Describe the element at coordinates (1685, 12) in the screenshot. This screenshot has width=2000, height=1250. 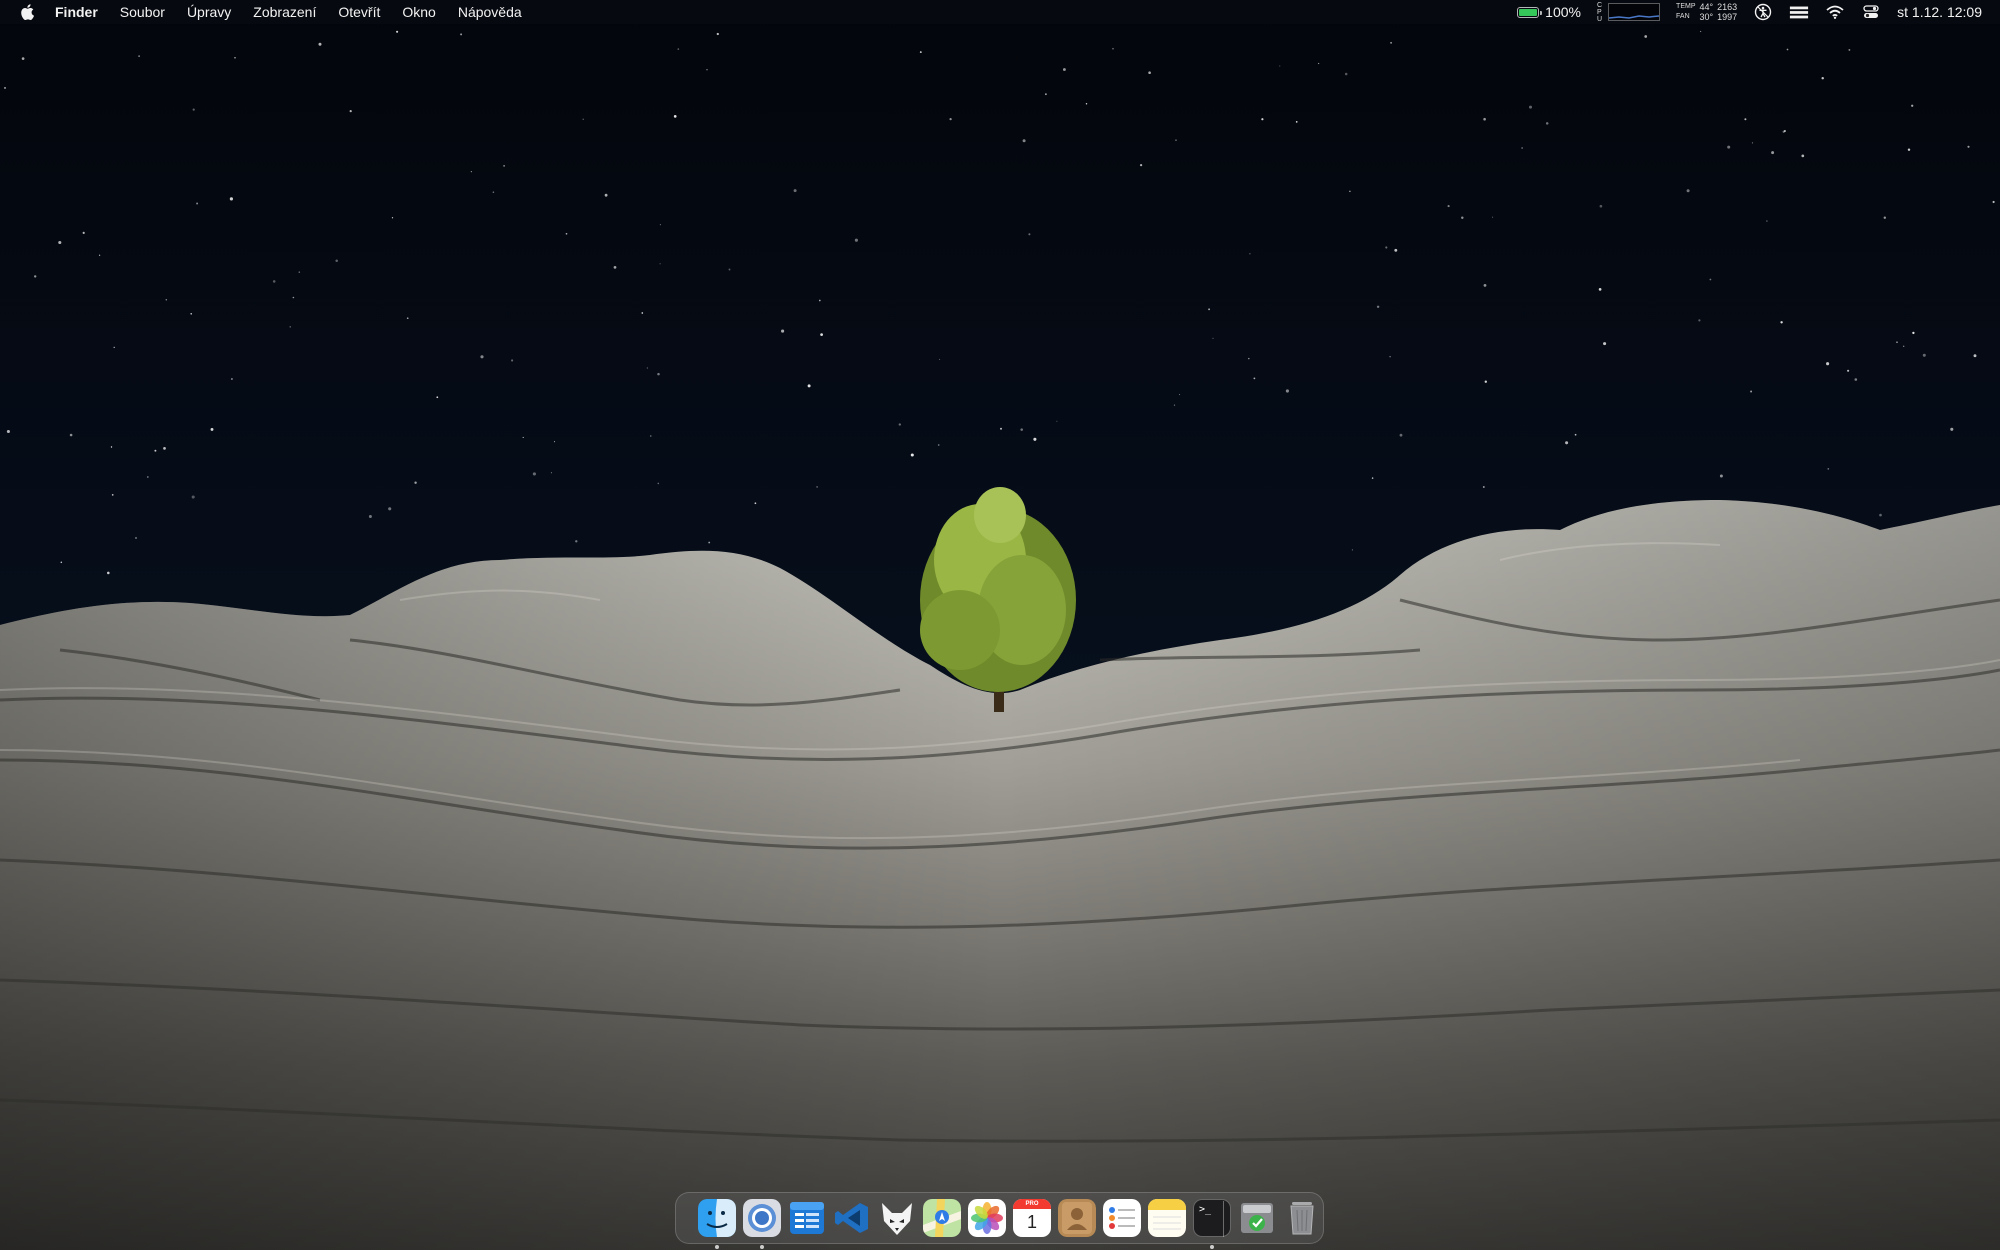
I see `sensor-labels: TEMP FAN` at that location.